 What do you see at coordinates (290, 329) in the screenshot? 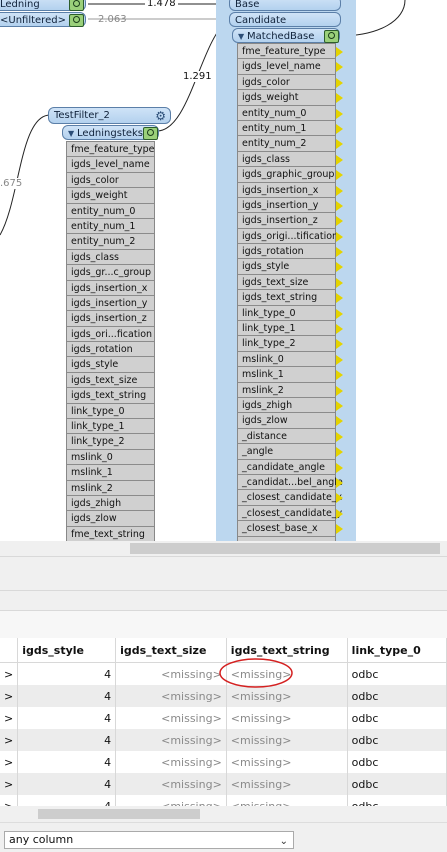
I see `attribute-row: link_type_1` at bounding box center [290, 329].